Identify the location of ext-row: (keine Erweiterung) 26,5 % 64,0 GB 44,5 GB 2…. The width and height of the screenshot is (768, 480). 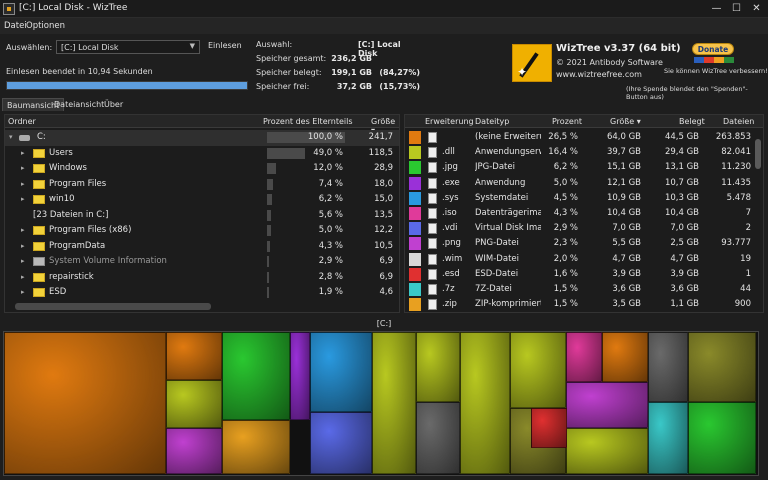
(584, 138).